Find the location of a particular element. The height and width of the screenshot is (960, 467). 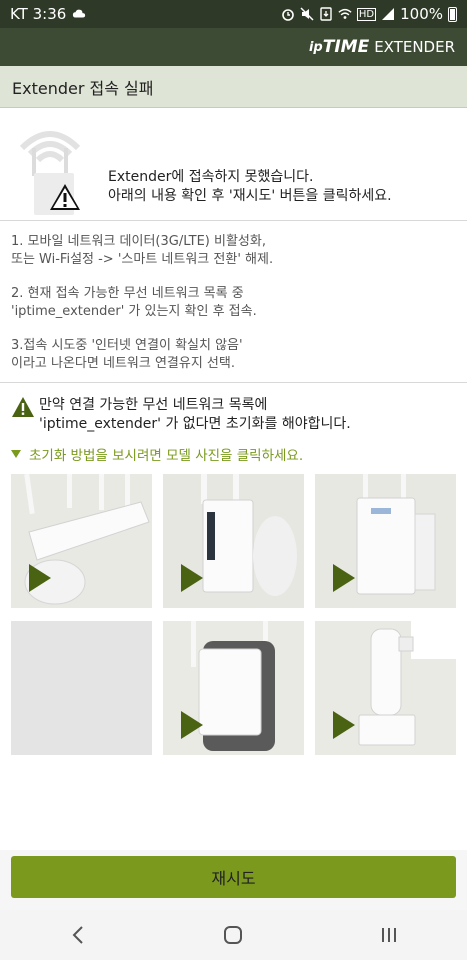

cloud-icon is located at coordinates (79, 13).